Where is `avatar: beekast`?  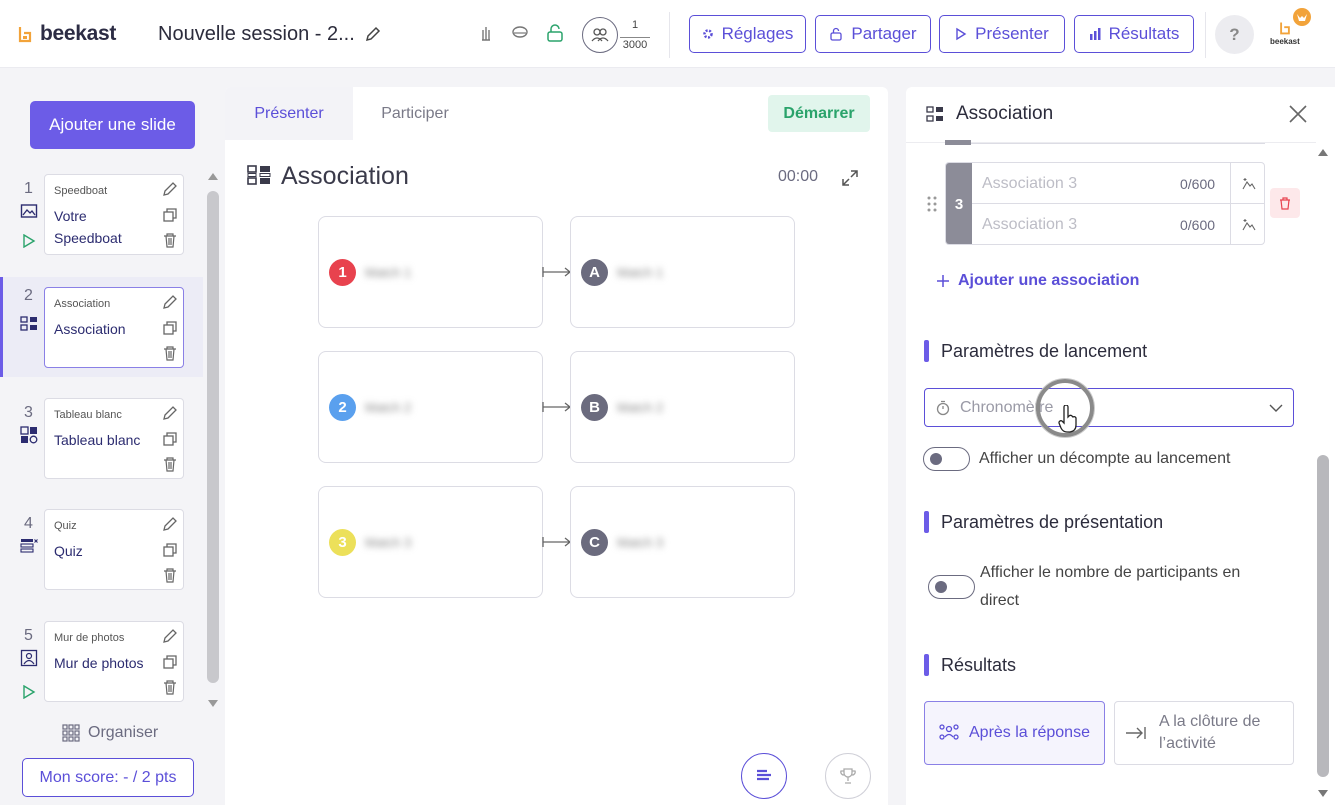 avatar: beekast is located at coordinates (1289, 29).